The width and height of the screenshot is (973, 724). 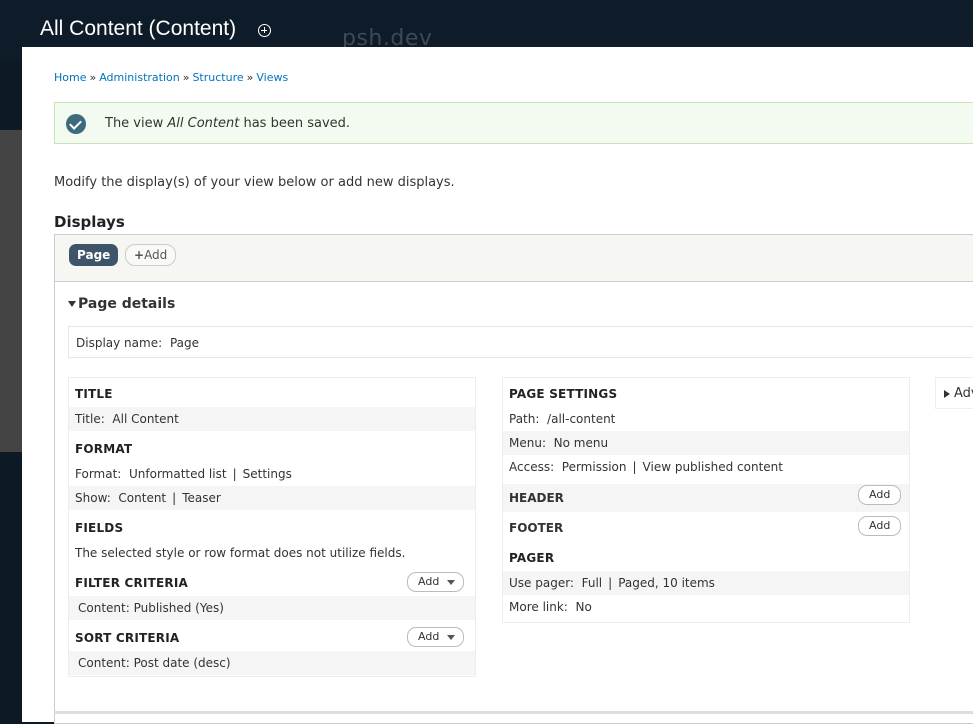 I want to click on plus-icon: +, so click(x=139, y=255).